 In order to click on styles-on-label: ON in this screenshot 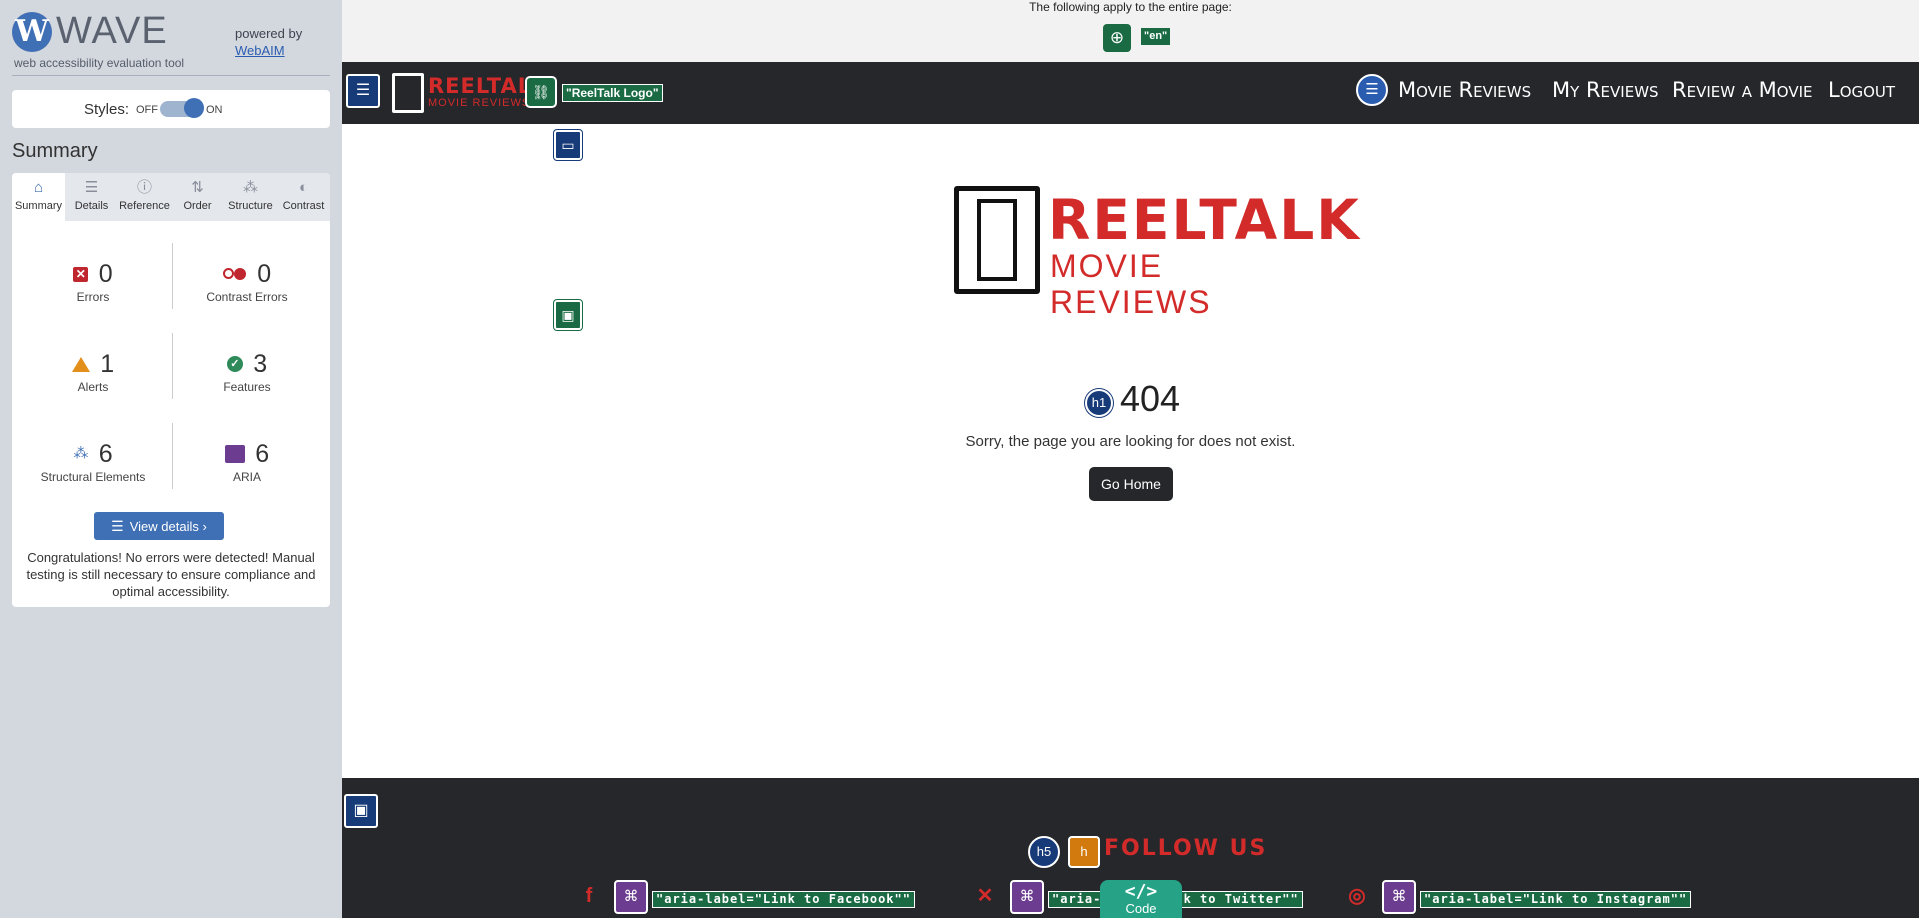, I will do `click(214, 110)`.